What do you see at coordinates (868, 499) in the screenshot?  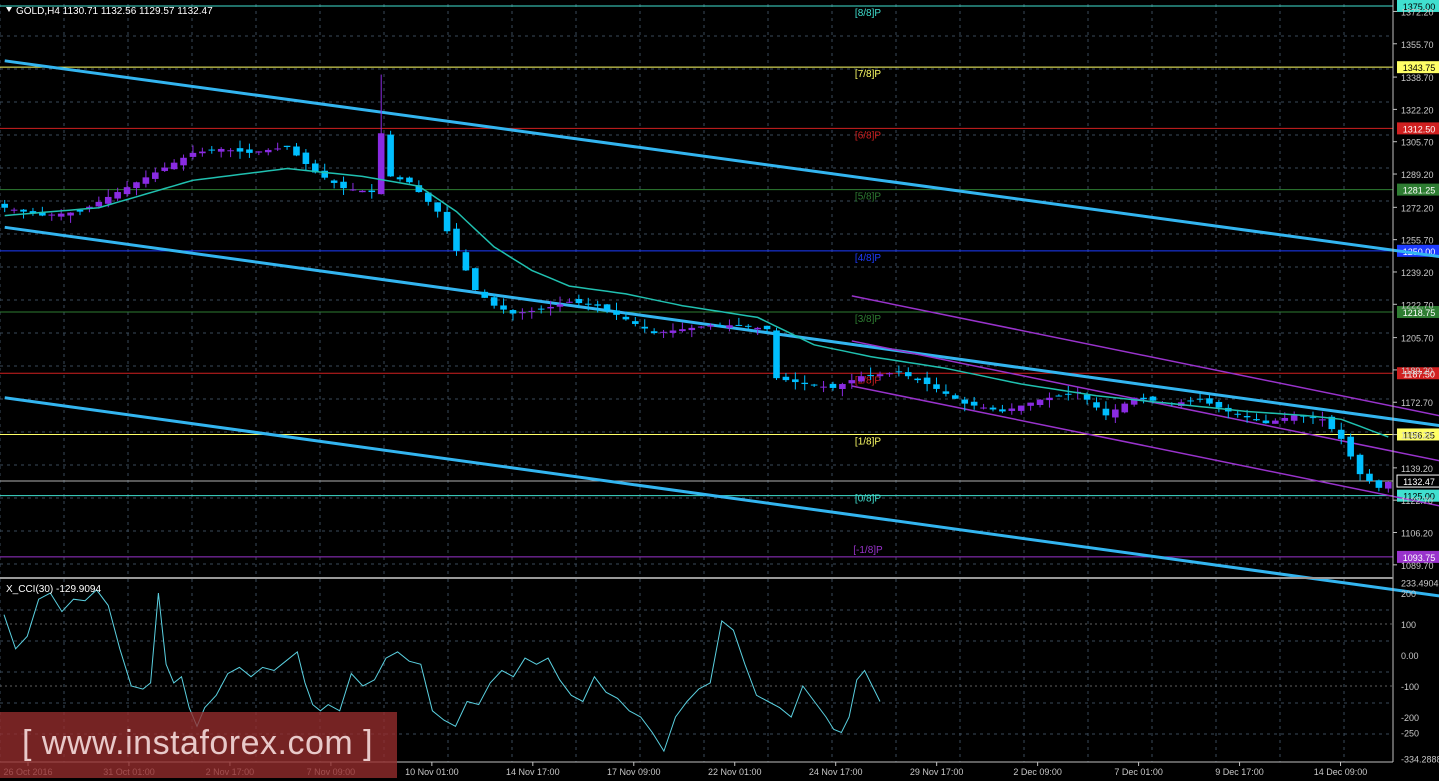 I see `murrey-label: [0/8]P` at bounding box center [868, 499].